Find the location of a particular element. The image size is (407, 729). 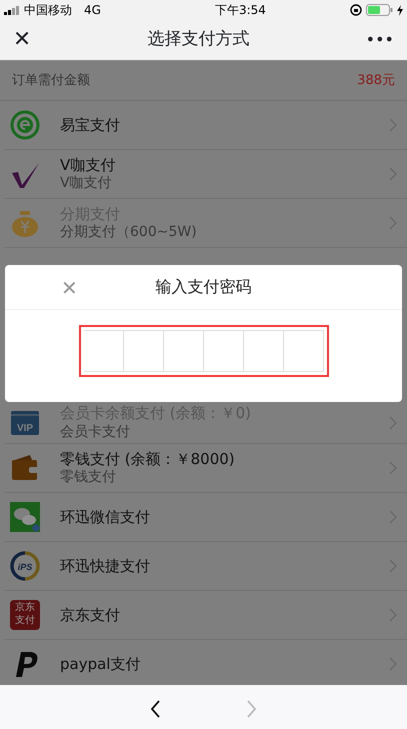

dialog-title: 输入支付密码 is located at coordinates (204, 287).